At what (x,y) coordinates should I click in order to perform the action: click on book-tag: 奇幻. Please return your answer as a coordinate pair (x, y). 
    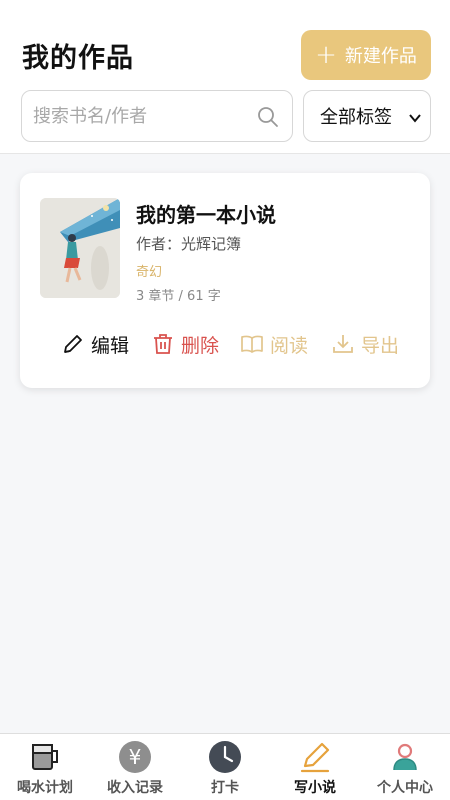
    Looking at the image, I should click on (149, 272).